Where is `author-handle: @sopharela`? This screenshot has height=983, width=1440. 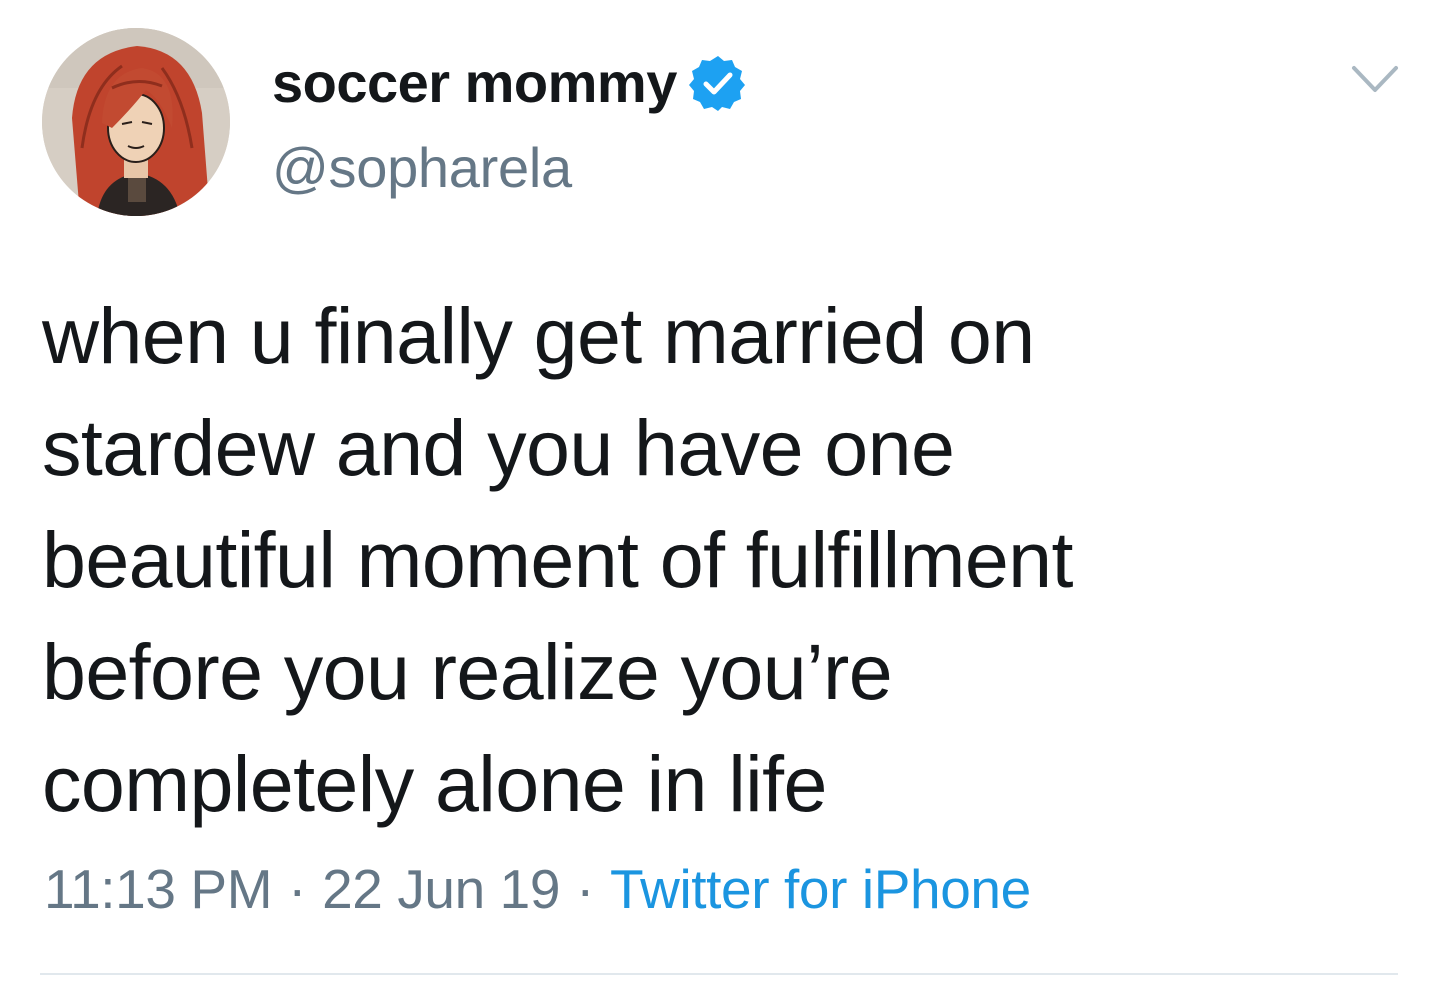
author-handle: @sopharela is located at coordinates (422, 168).